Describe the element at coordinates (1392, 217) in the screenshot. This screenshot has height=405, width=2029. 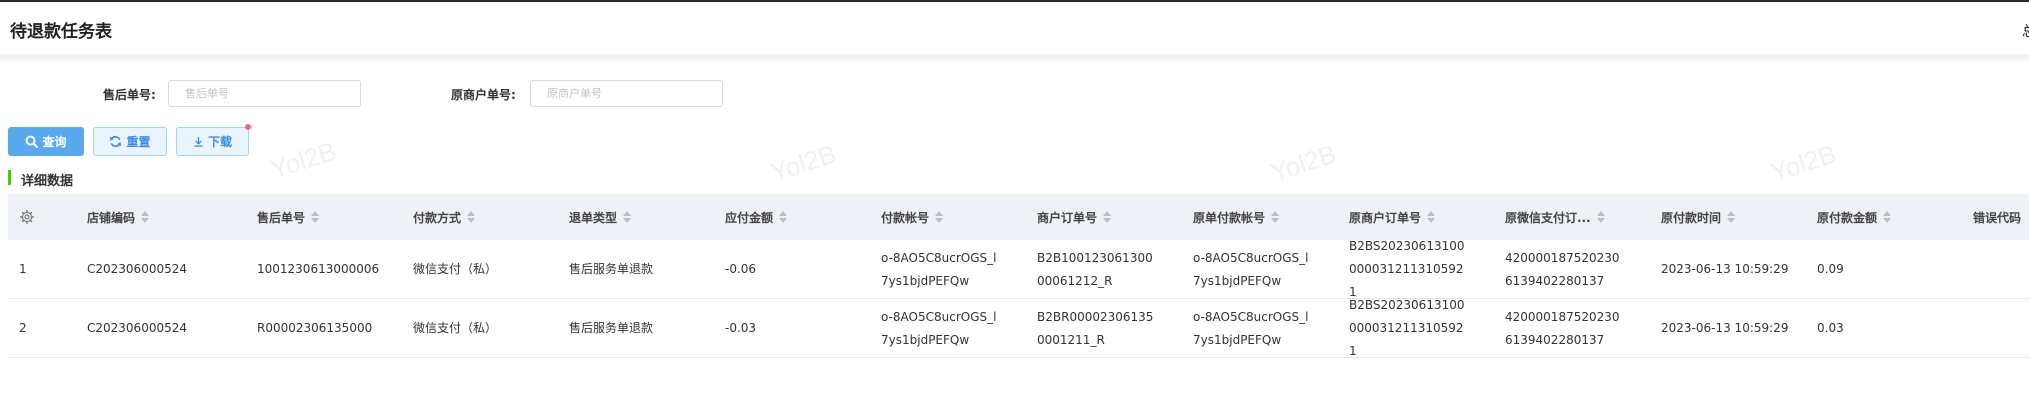
I see `column-header-orig-merchant-order-no: 原商户订单号` at that location.